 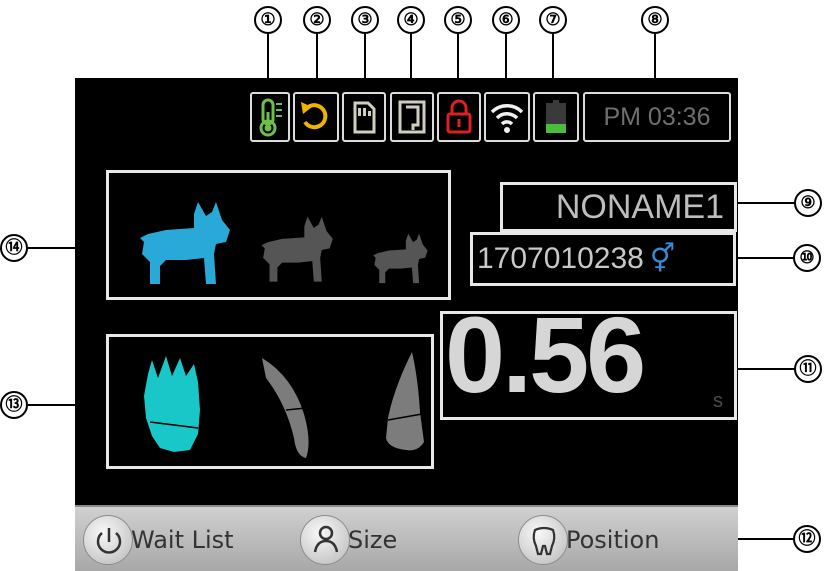 I want to click on dog-small-icon, so click(x=401, y=259).